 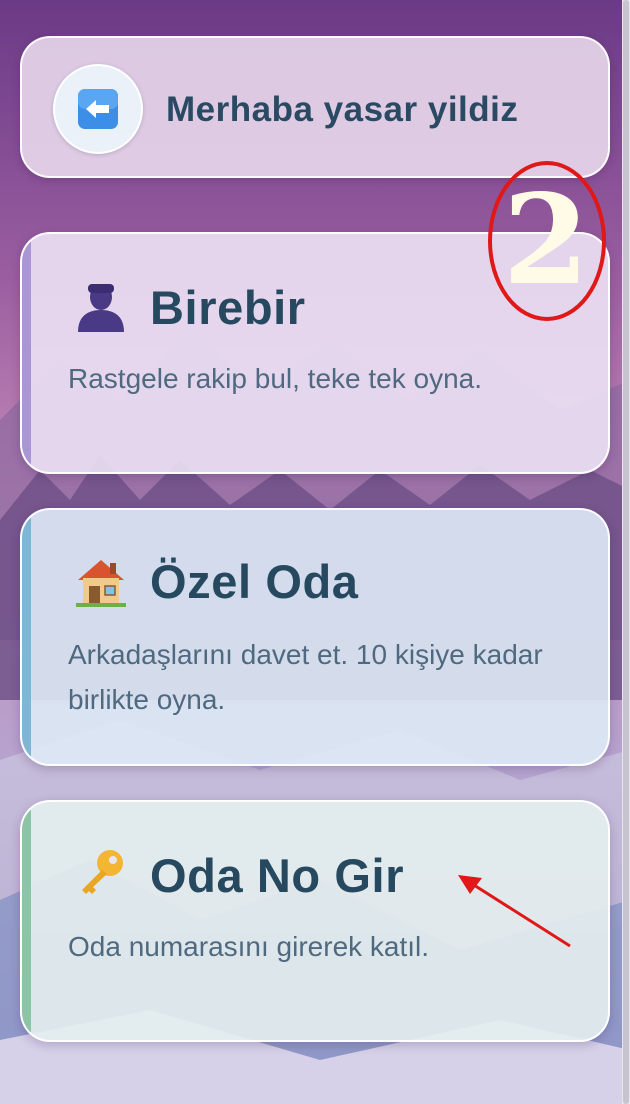 I want to click on scrollbar-thumb, so click(x=626, y=552).